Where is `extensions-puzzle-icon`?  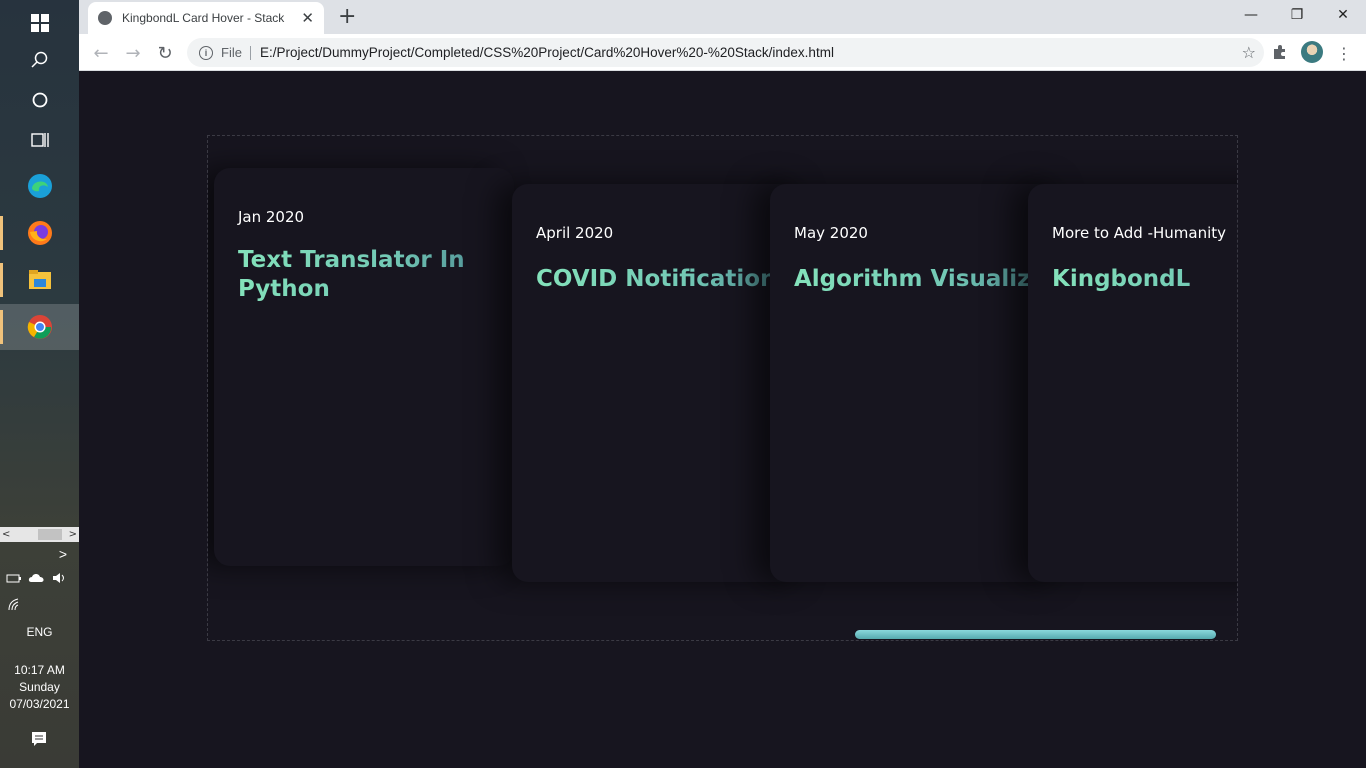 extensions-puzzle-icon is located at coordinates (1280, 52).